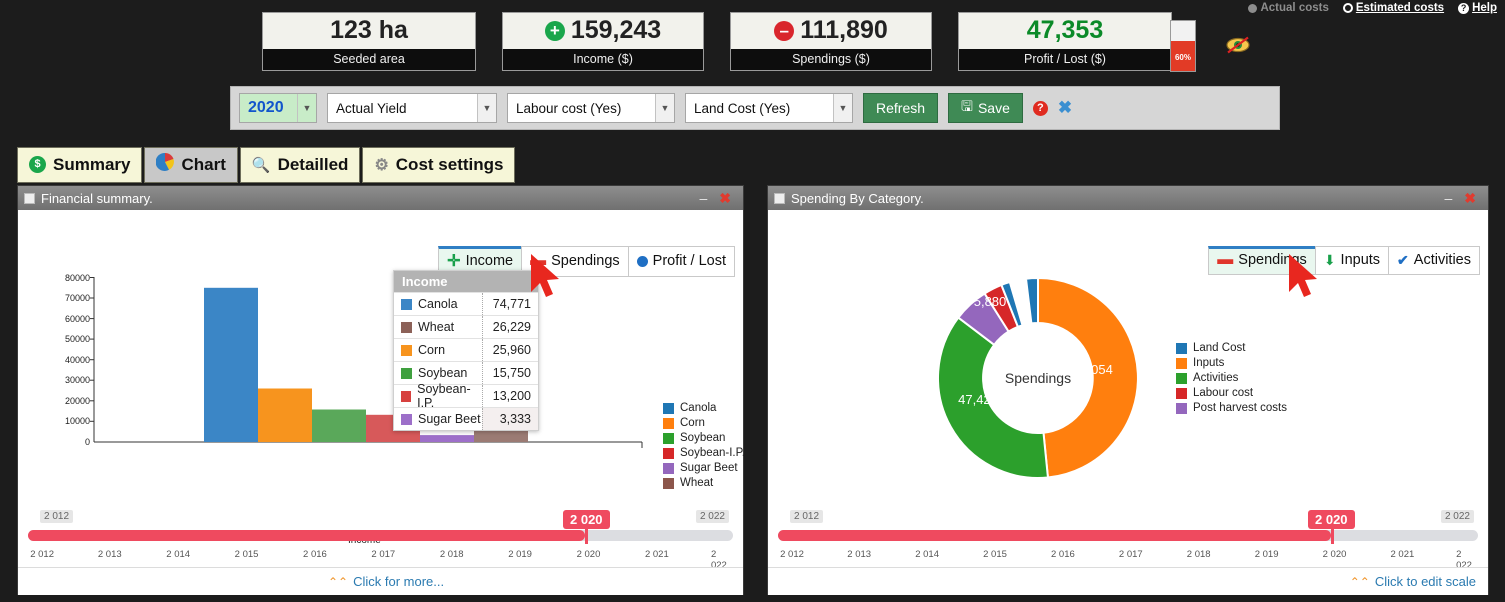 The width and height of the screenshot is (1505, 602). Describe the element at coordinates (831, 59) in the screenshot. I see `kpi-spendings-caption: Spendings ($)` at that location.